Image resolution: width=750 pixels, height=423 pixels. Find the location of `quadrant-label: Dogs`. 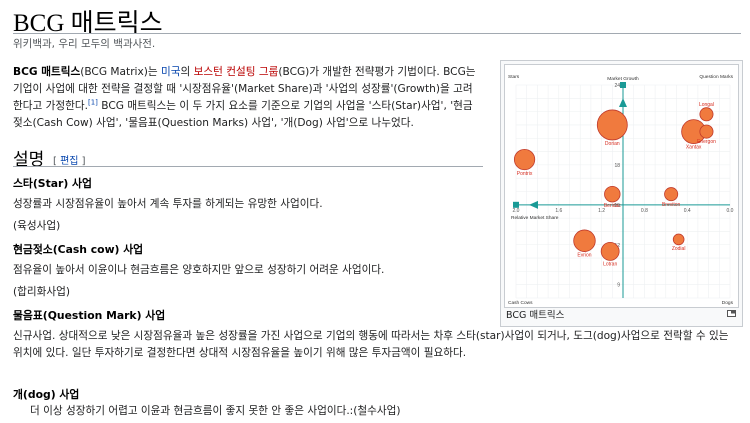

quadrant-label: Dogs is located at coordinates (728, 303).